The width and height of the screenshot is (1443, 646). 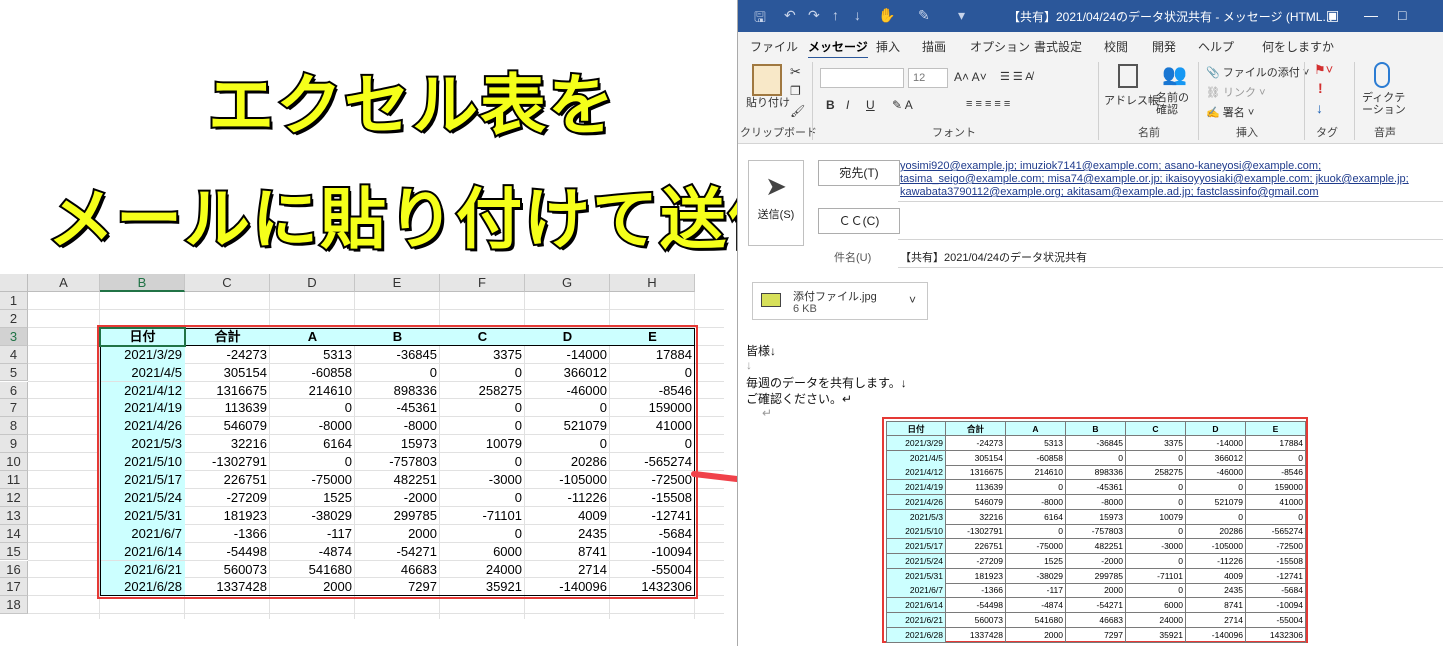 I want to click on pasted-cell: 560073, so click(x=976, y=620).